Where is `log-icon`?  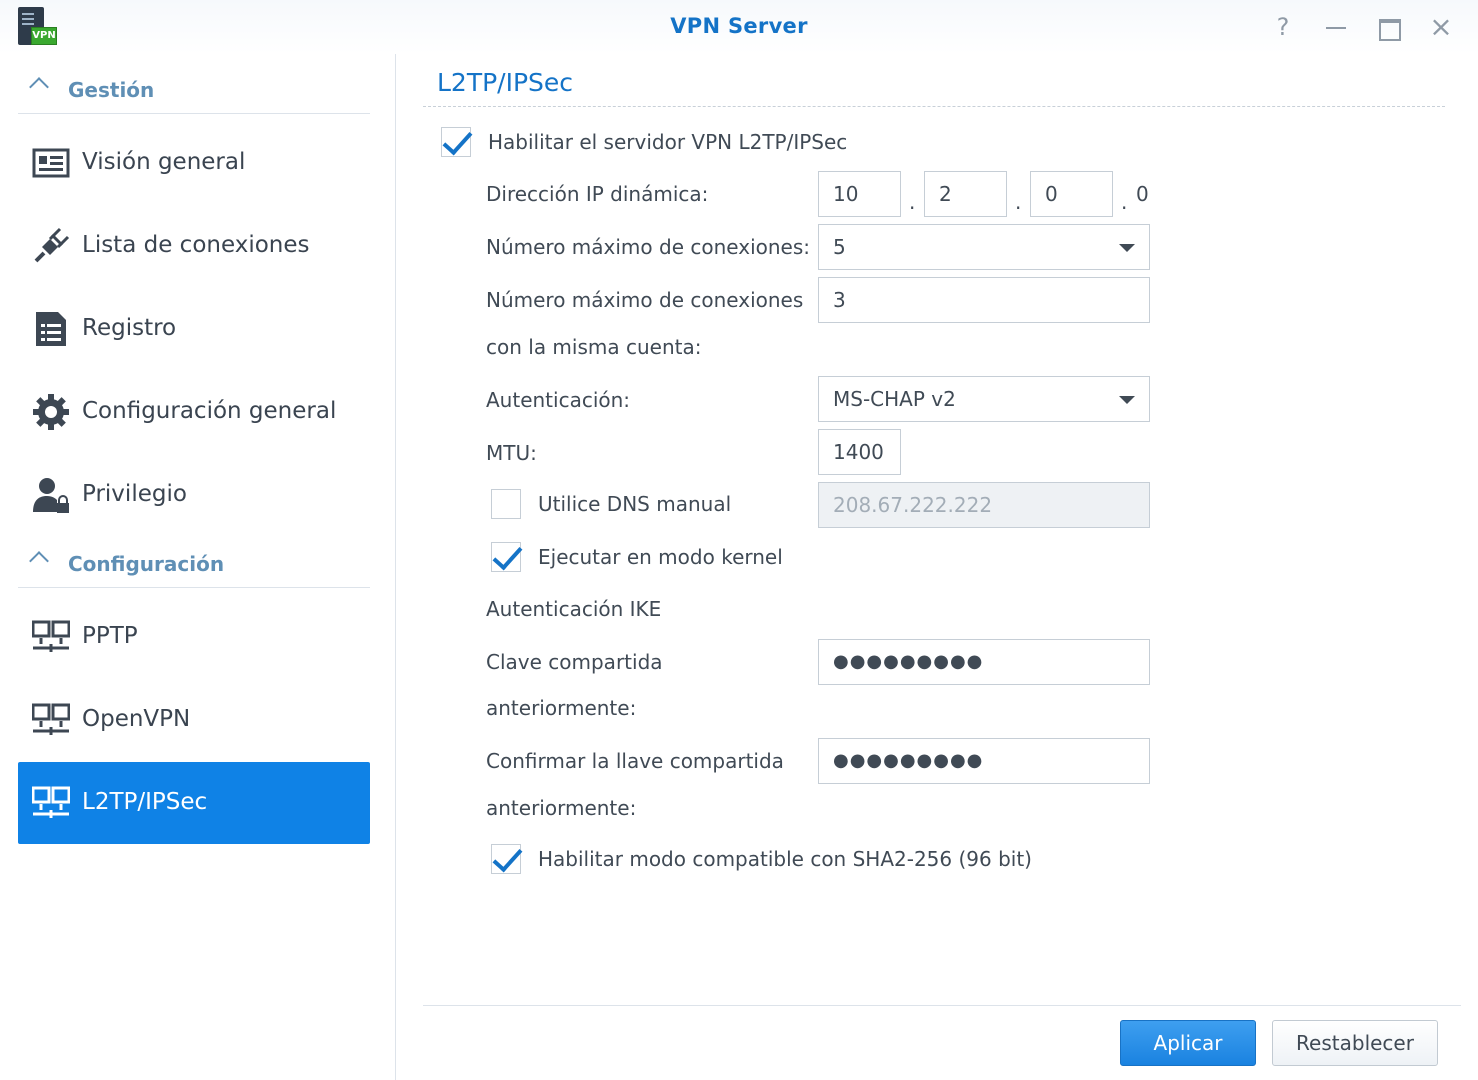 log-icon is located at coordinates (51, 329).